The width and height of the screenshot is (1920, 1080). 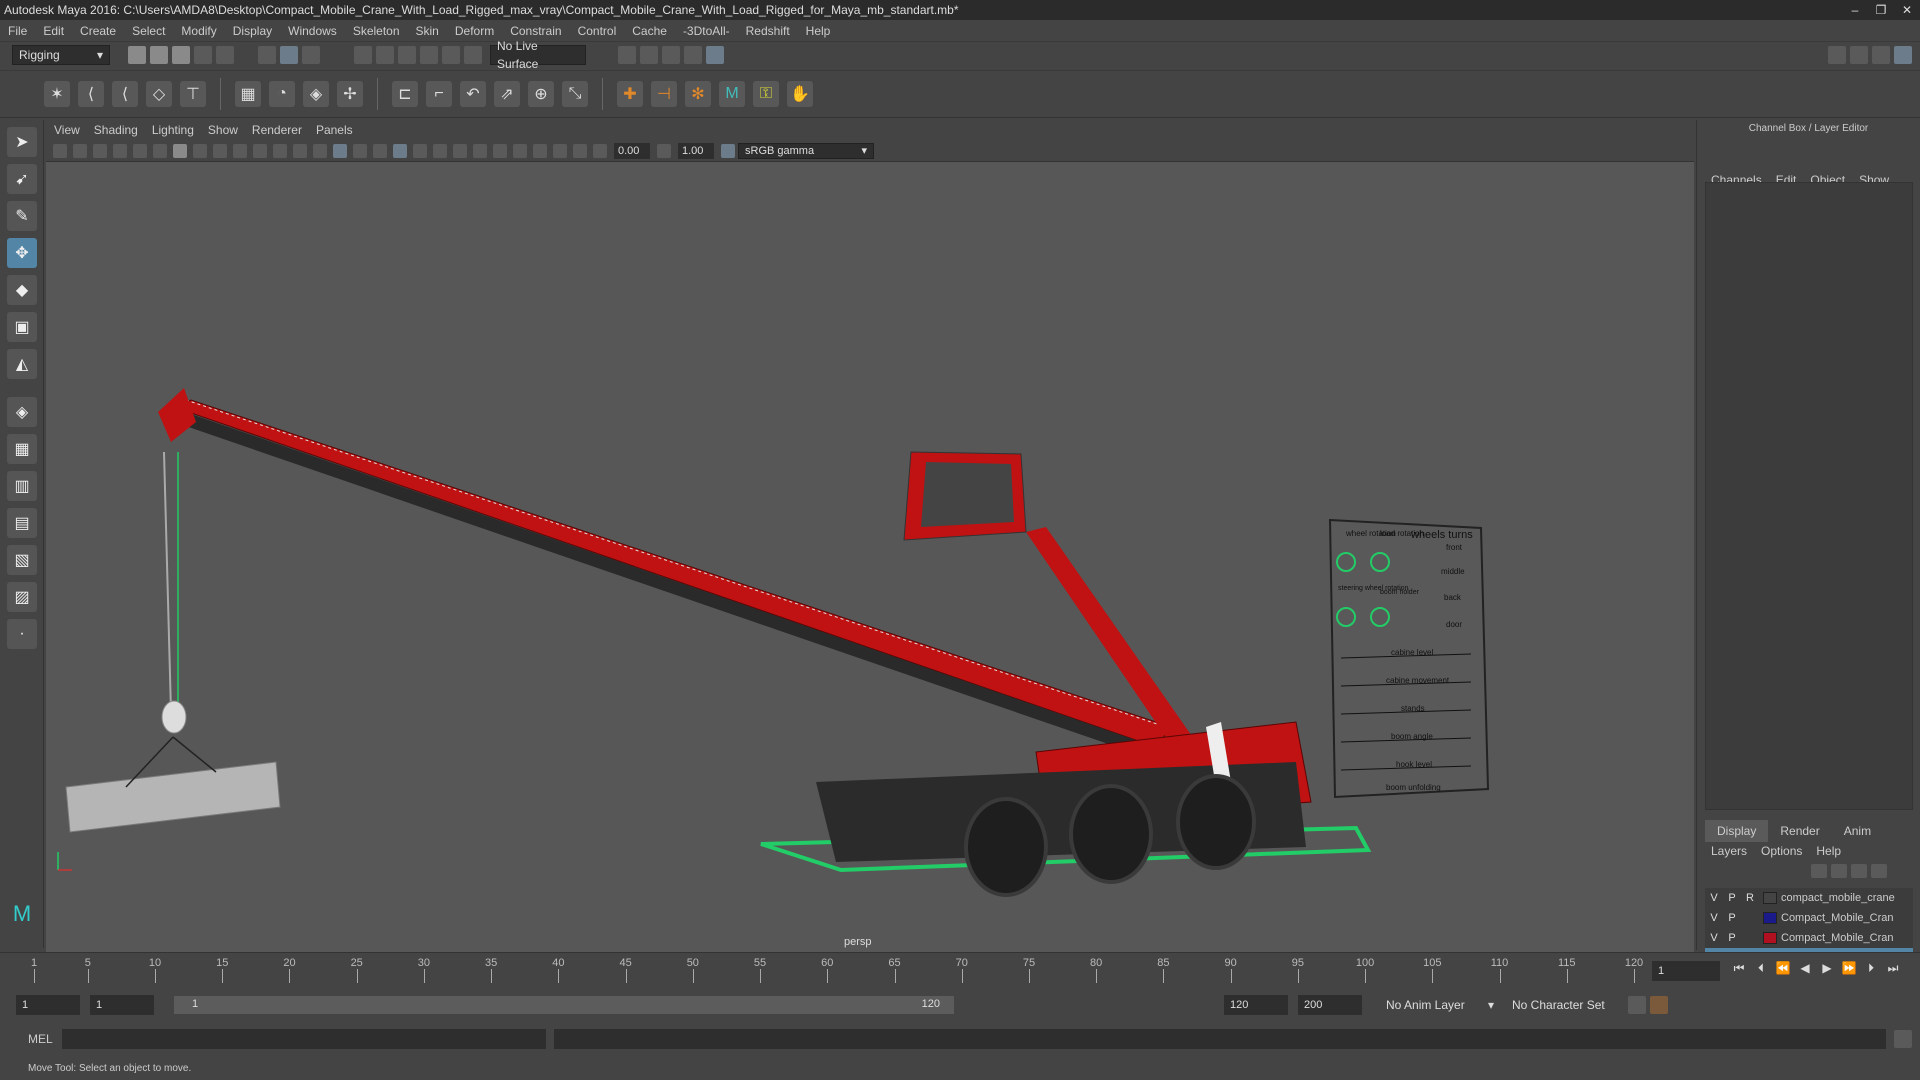 I want to click on grease-pencil-icon, so click(x=140, y=150).